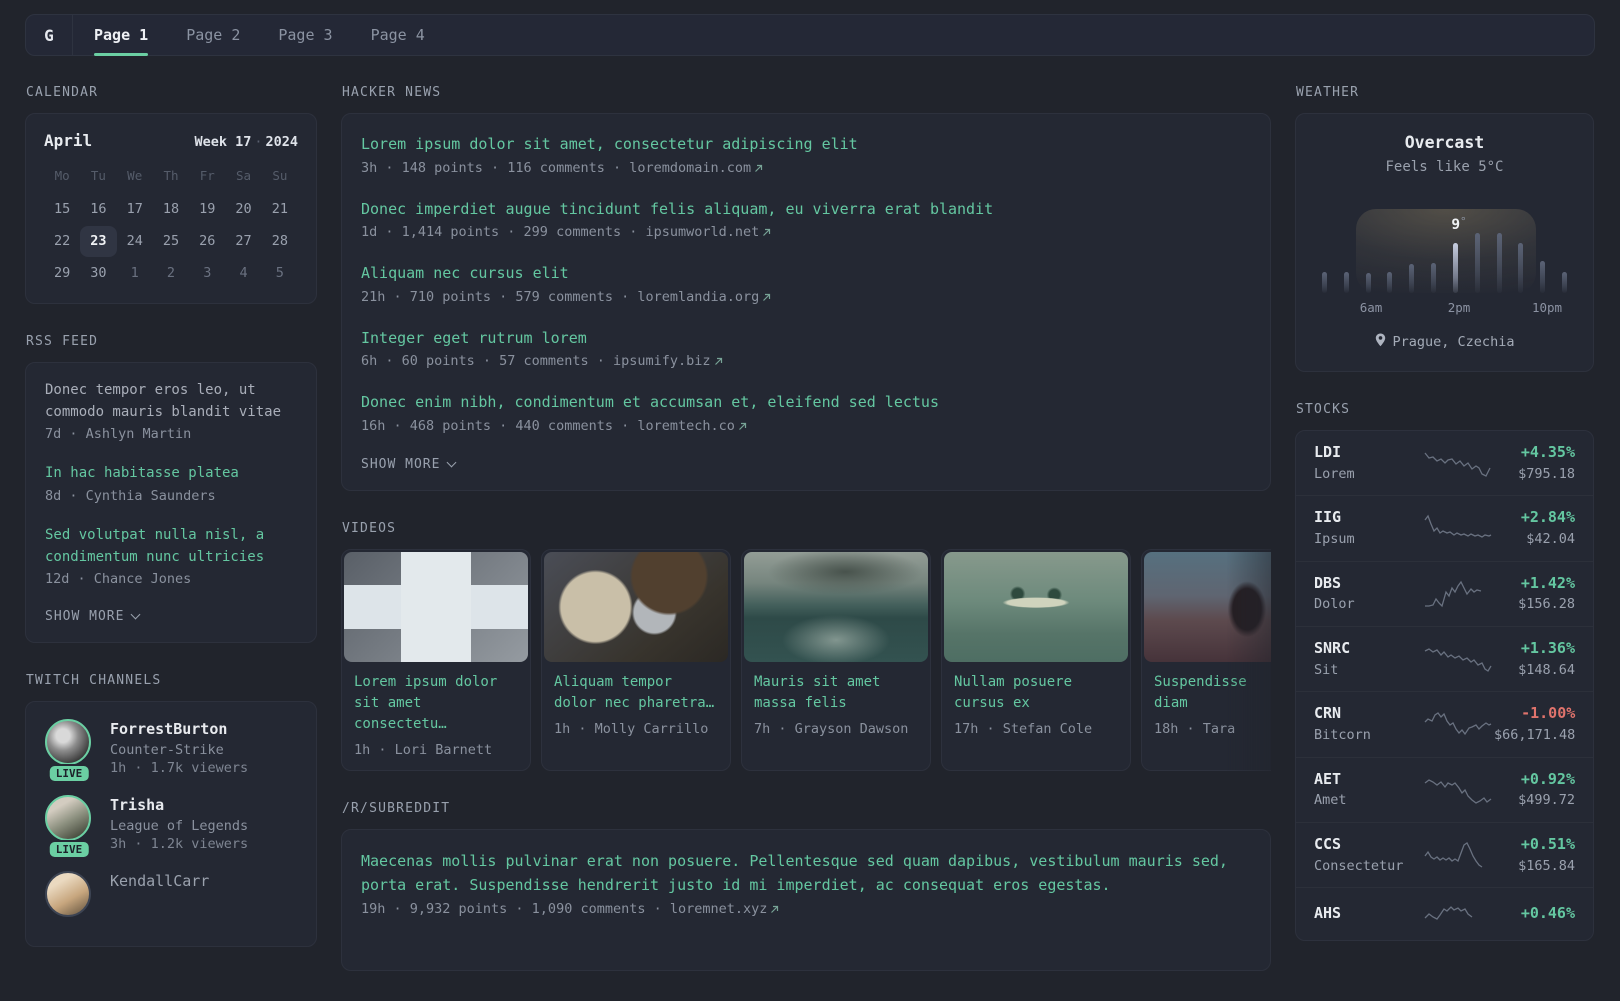 This screenshot has width=1620, height=1001. What do you see at coordinates (118, 434) in the screenshot?
I see `rss-item-meta: 7d · Ashlyn Martin` at bounding box center [118, 434].